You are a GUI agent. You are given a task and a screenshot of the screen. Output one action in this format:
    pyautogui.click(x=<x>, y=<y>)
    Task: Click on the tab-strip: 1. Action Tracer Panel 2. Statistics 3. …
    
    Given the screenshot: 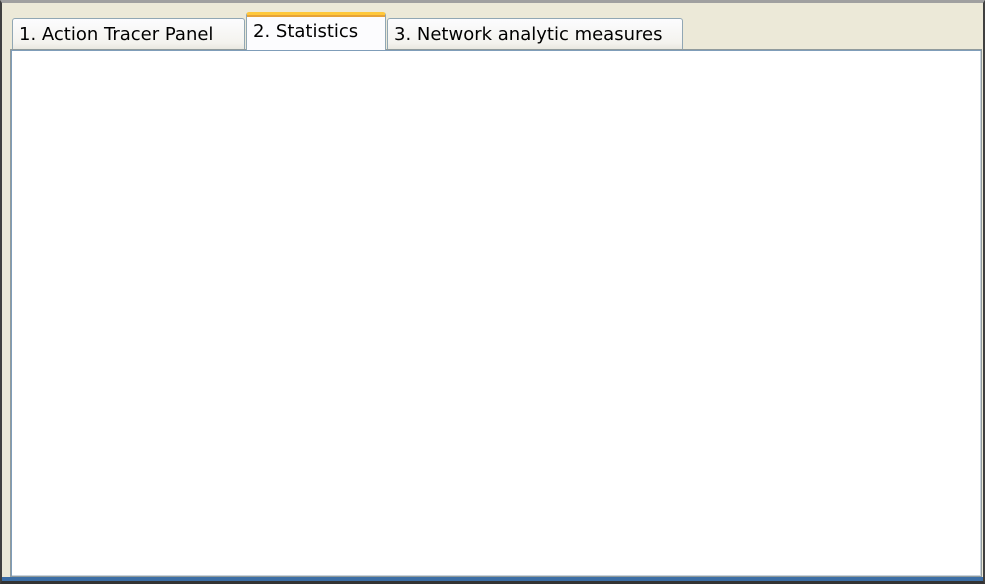 What is the action you would take?
    pyautogui.click(x=495, y=29)
    